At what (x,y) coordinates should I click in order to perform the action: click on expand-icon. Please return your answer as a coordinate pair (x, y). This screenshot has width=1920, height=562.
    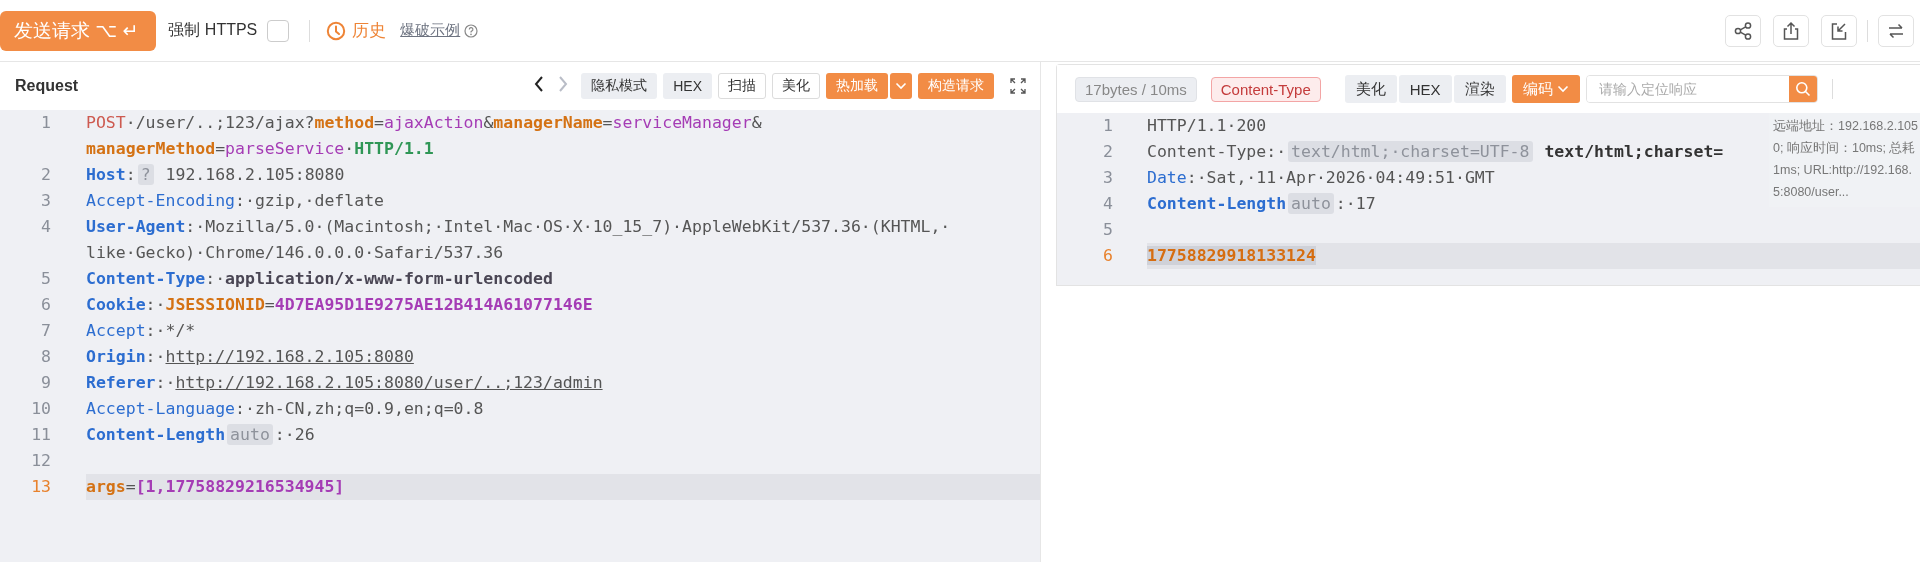
    Looking at the image, I should click on (1018, 86).